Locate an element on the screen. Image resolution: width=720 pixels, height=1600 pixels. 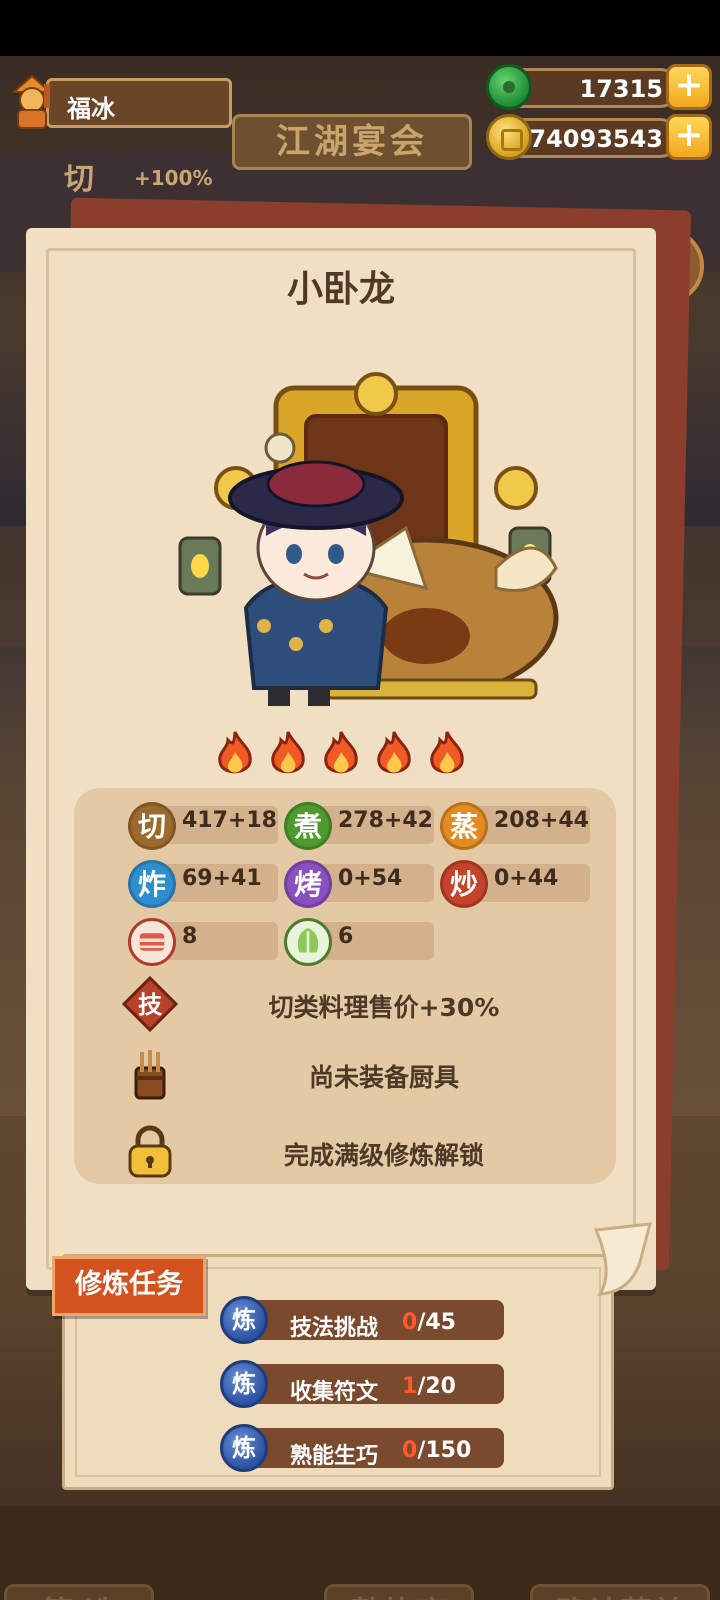
task-progress: 0/150 is located at coordinates (436, 1450).